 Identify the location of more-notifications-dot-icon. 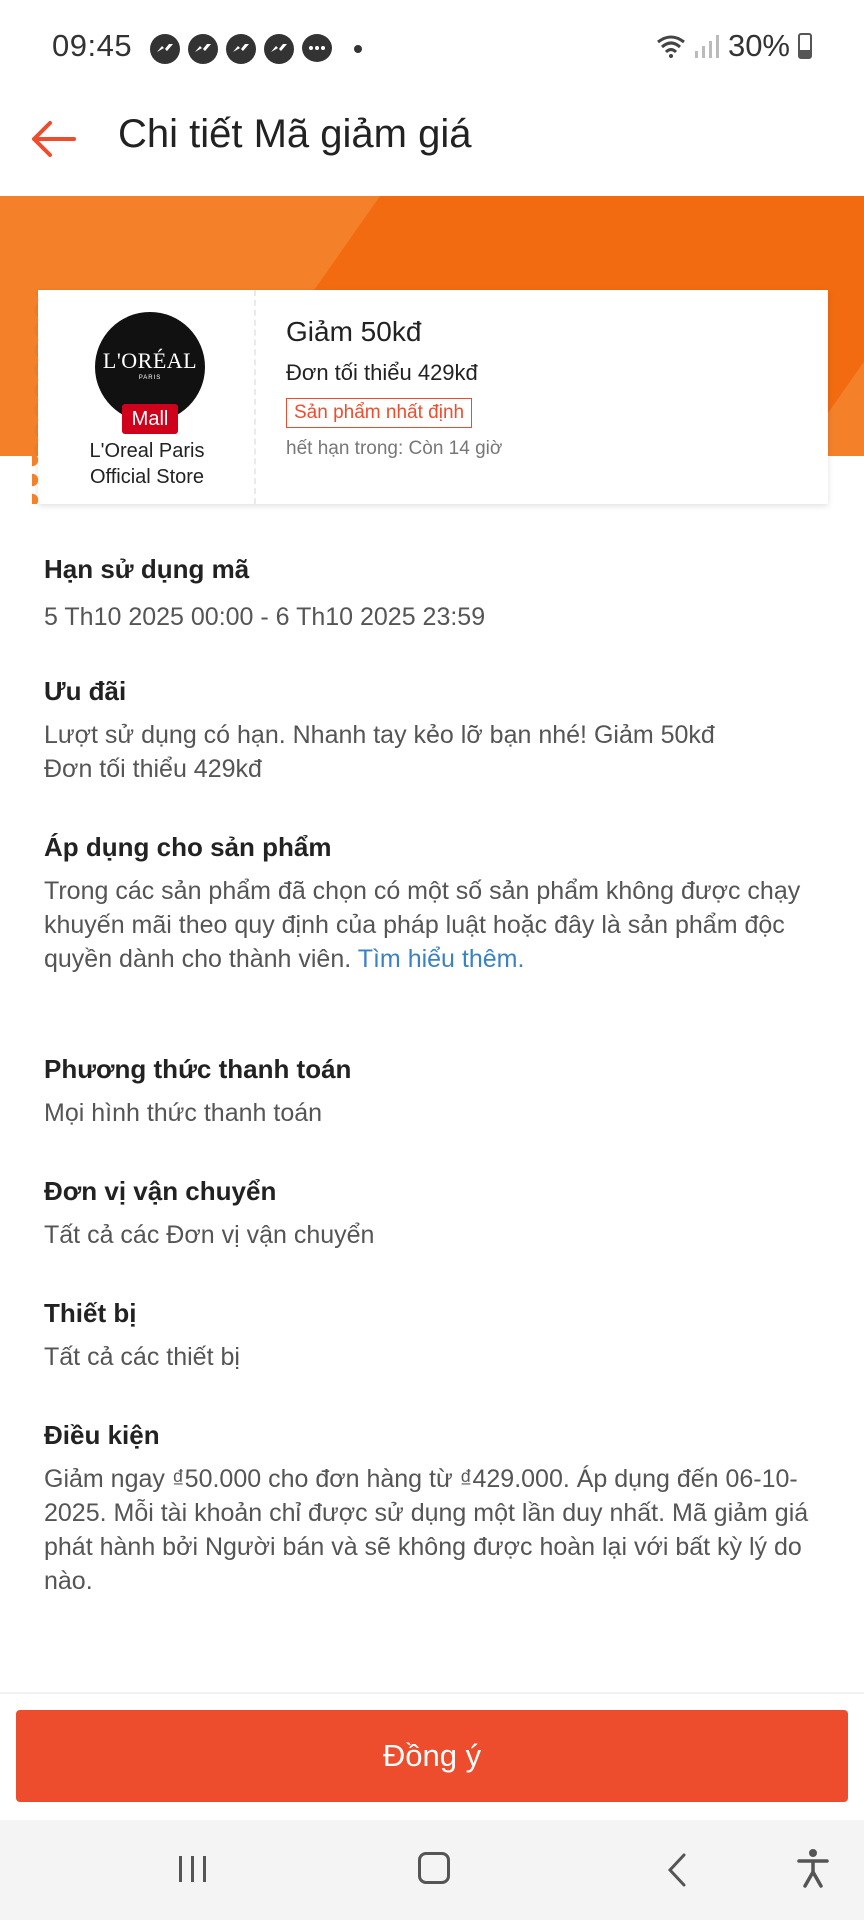
(358, 49).